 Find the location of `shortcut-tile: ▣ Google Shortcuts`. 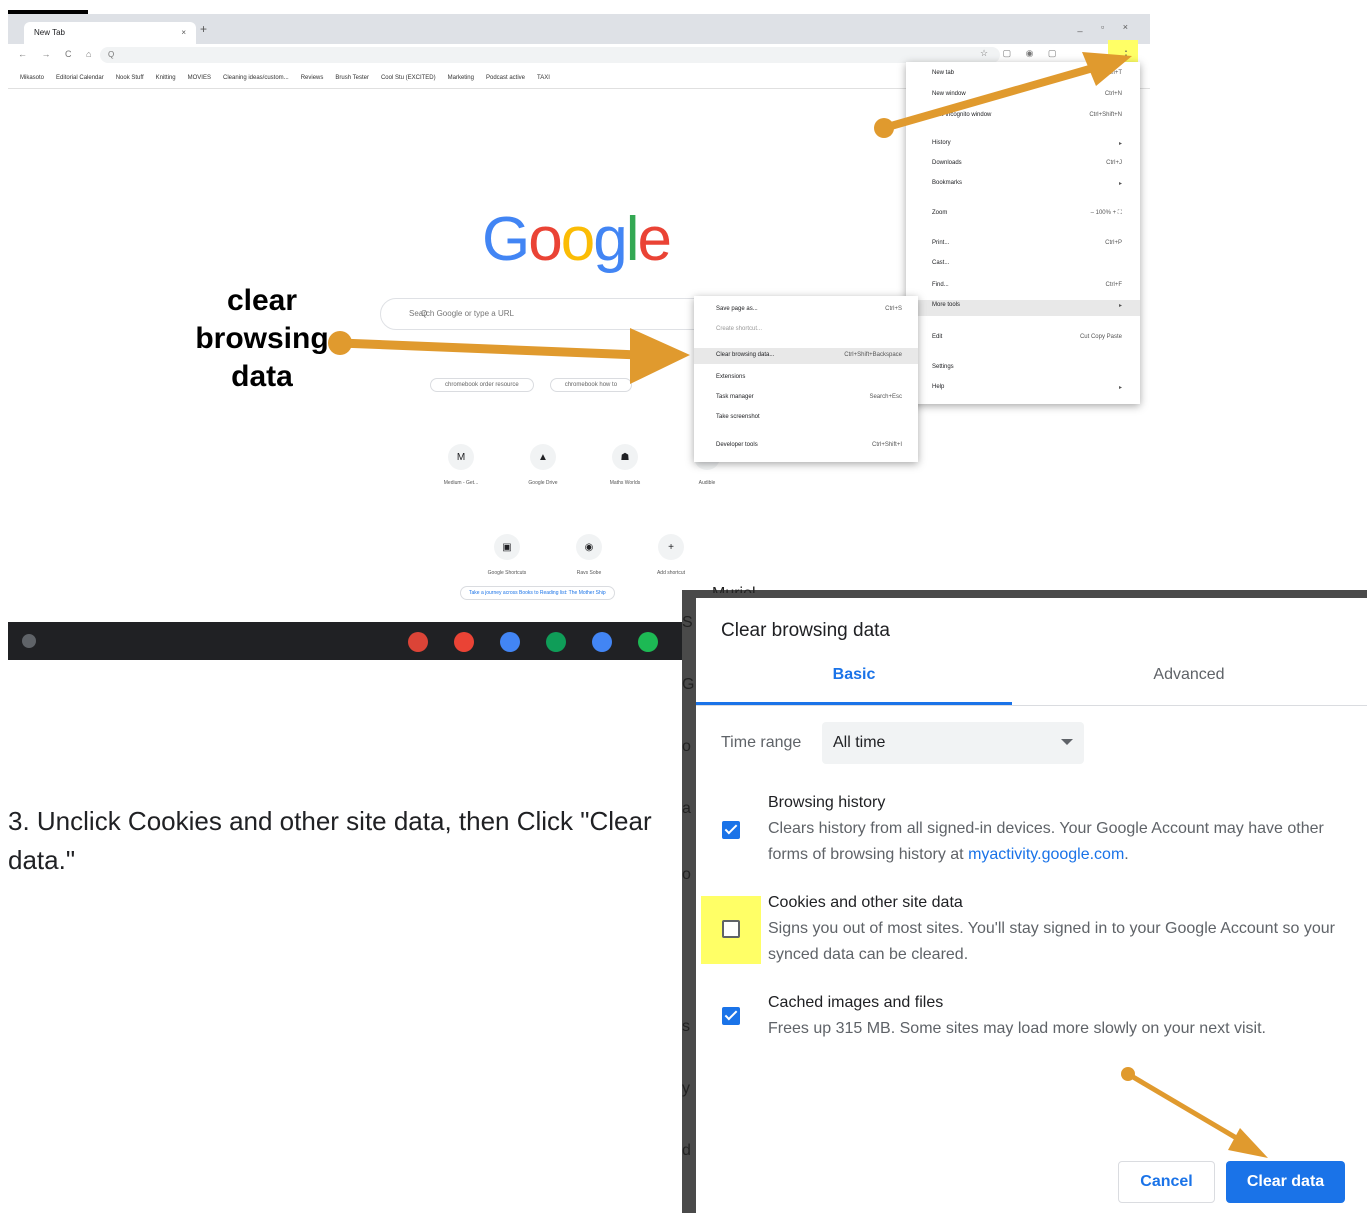

shortcut-tile: ▣ Google Shortcuts is located at coordinates (507, 555).